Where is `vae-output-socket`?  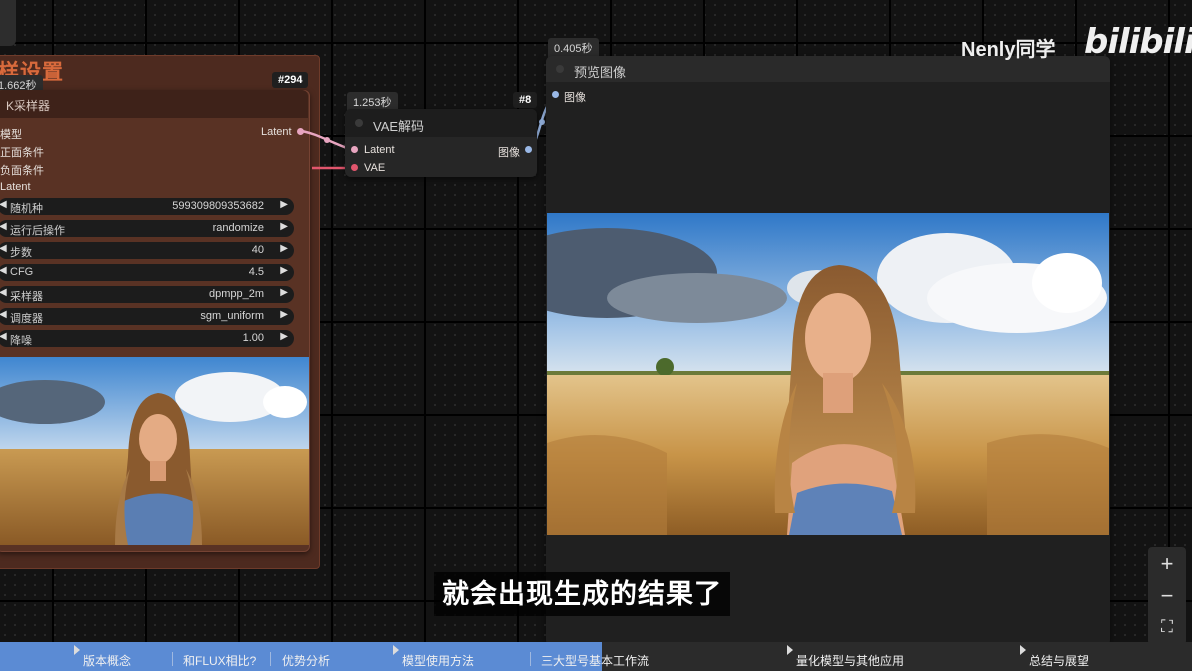
vae-output-socket is located at coordinates (528, 149).